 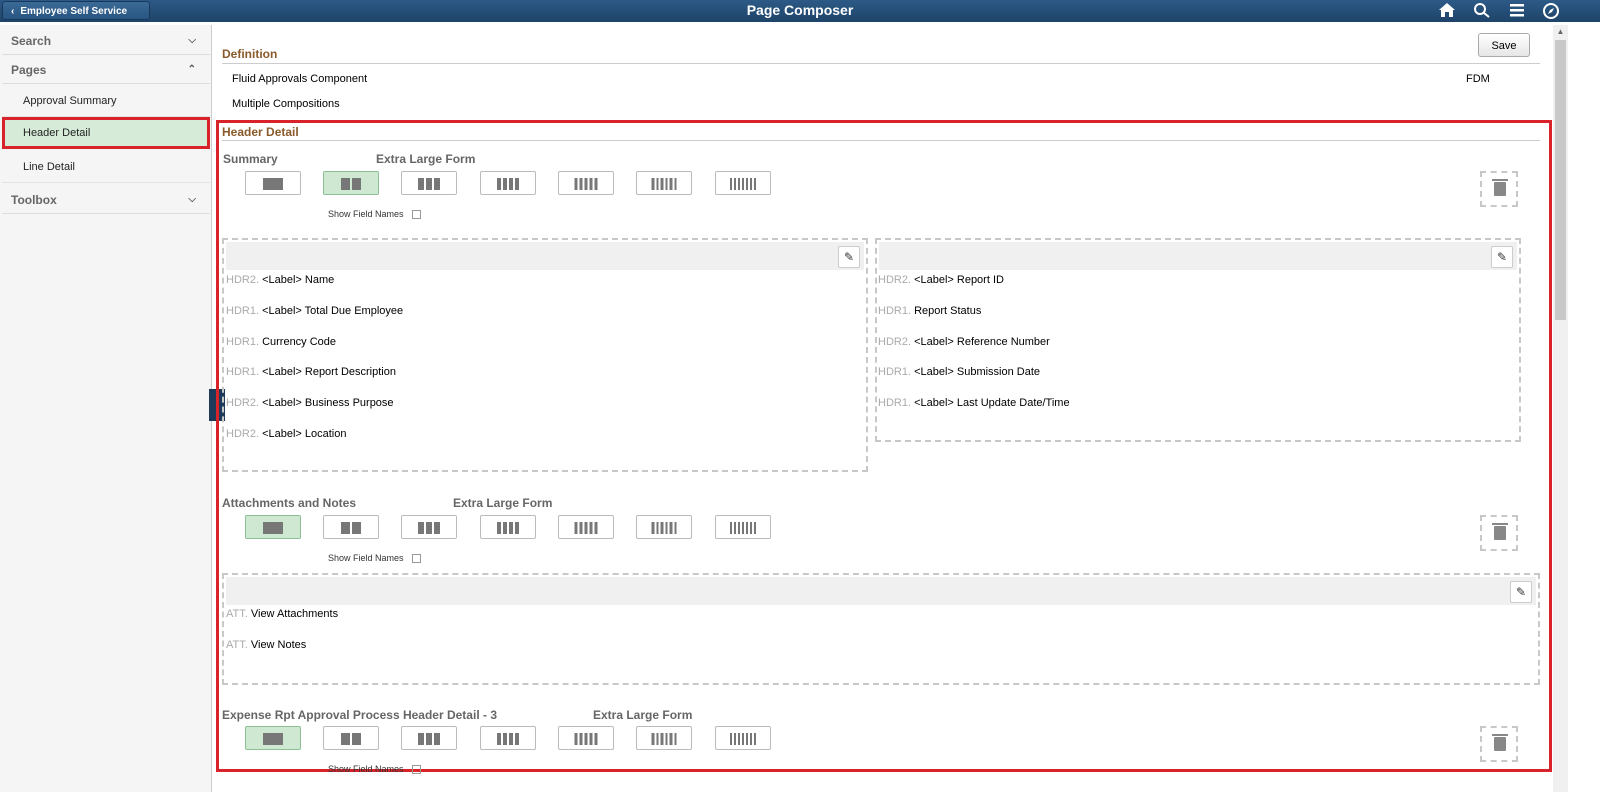 What do you see at coordinates (238, 614) in the screenshot?
I see `record-prefix: ATT.` at bounding box center [238, 614].